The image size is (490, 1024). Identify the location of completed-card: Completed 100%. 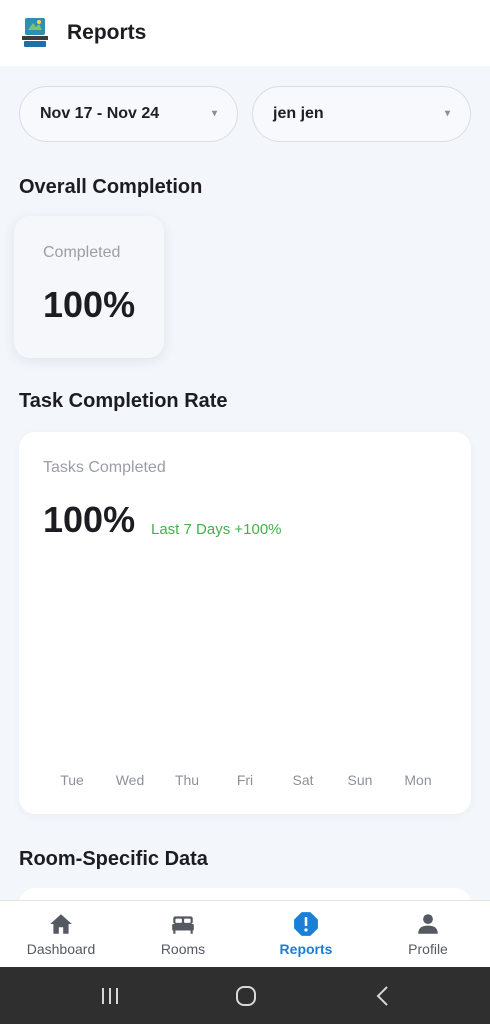
(89, 287).